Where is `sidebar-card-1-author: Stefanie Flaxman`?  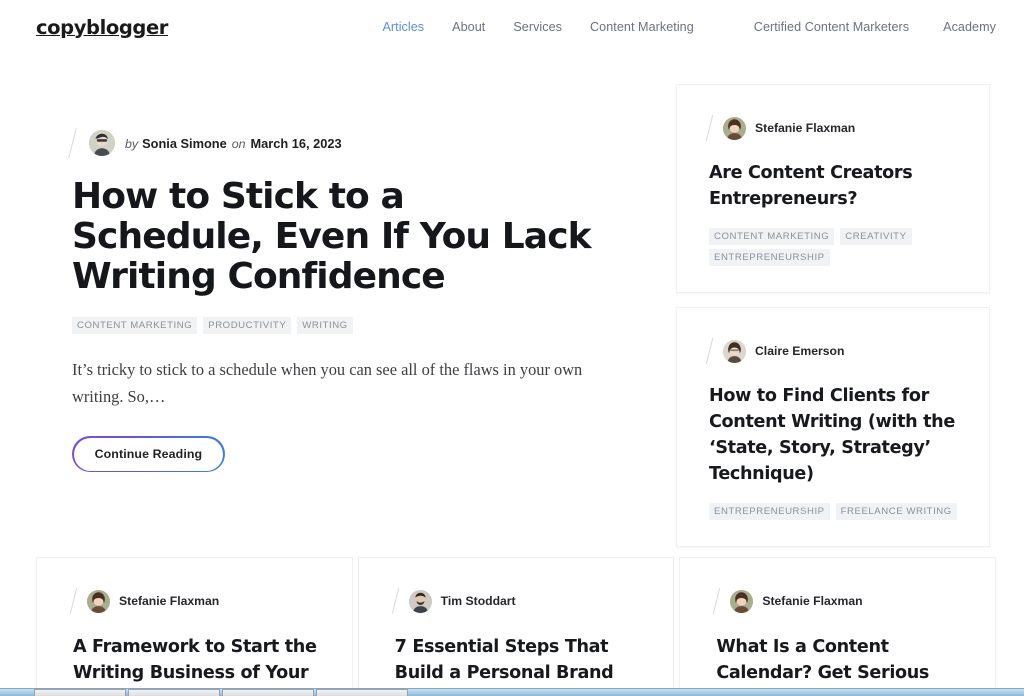 sidebar-card-1-author: Stefanie Flaxman is located at coordinates (805, 128).